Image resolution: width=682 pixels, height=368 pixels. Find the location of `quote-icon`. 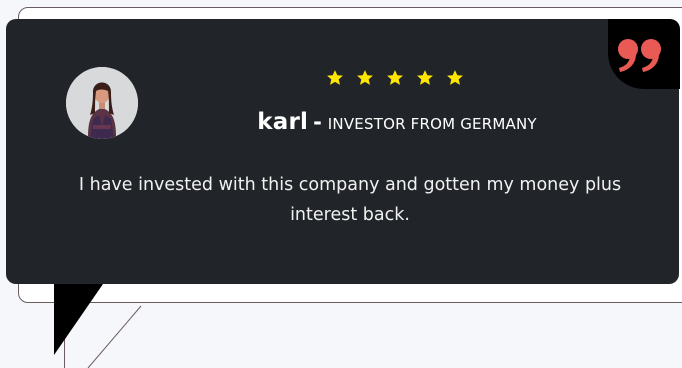

quote-icon is located at coordinates (639, 55).